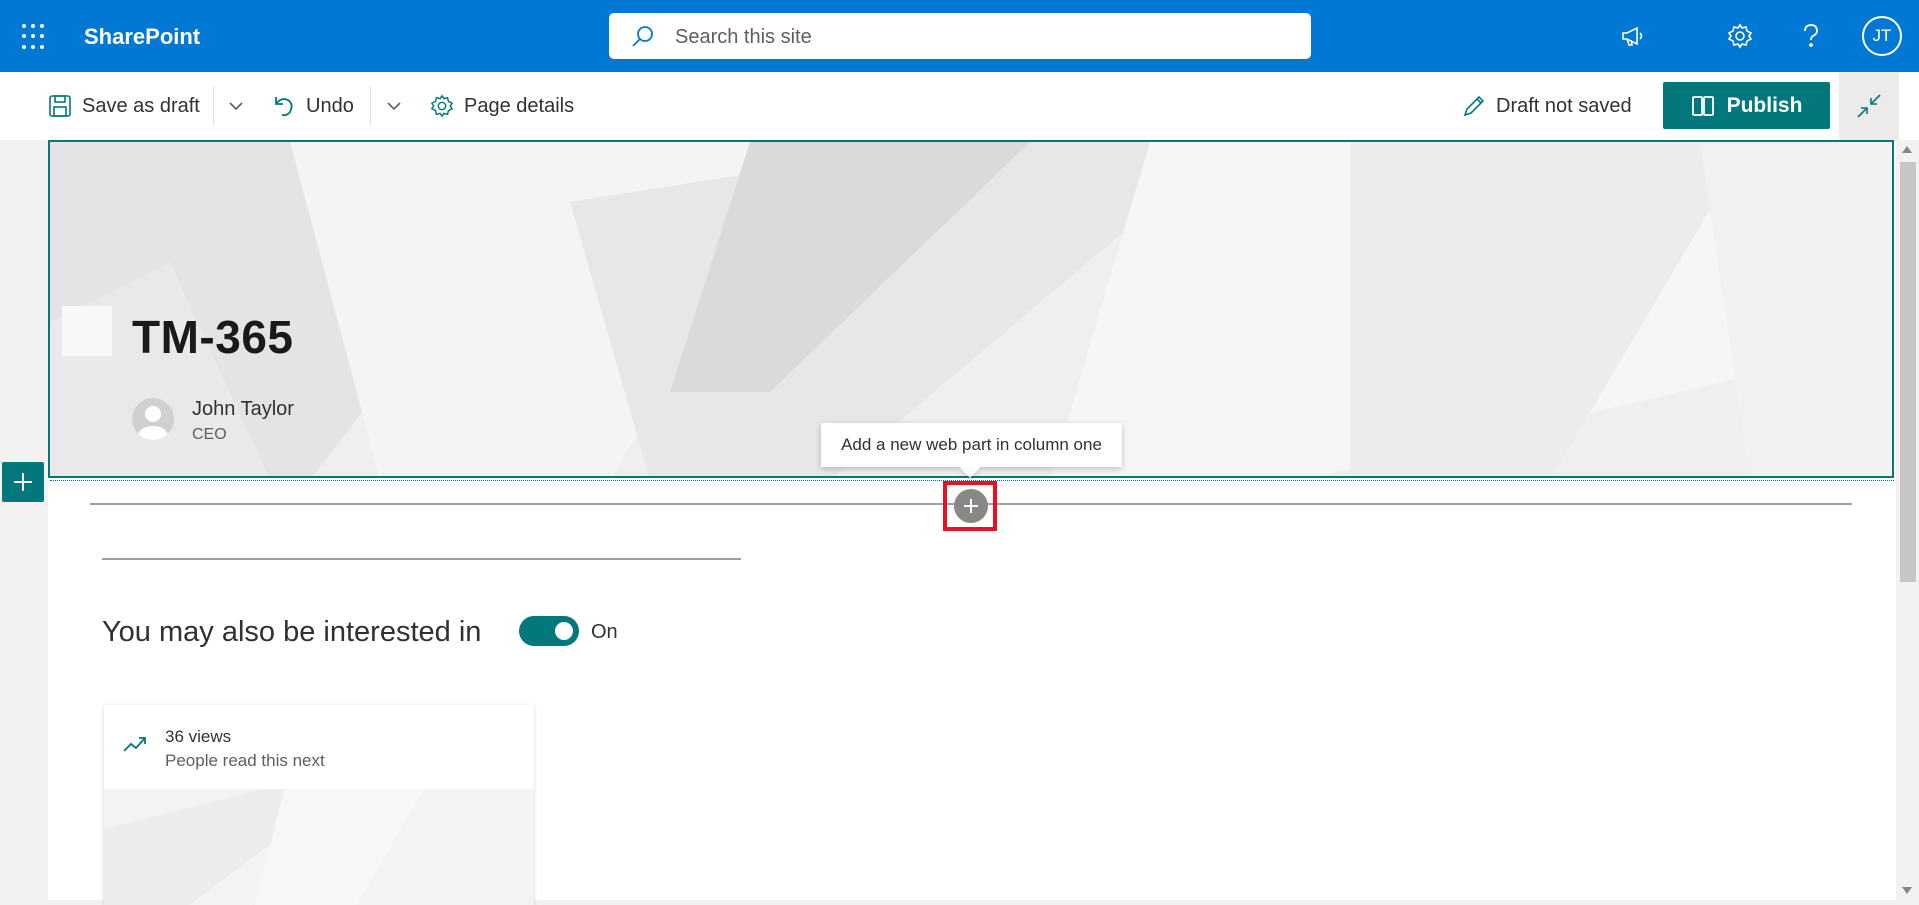 The image size is (1919, 905). I want to click on card-thumbnail, so click(319, 847).